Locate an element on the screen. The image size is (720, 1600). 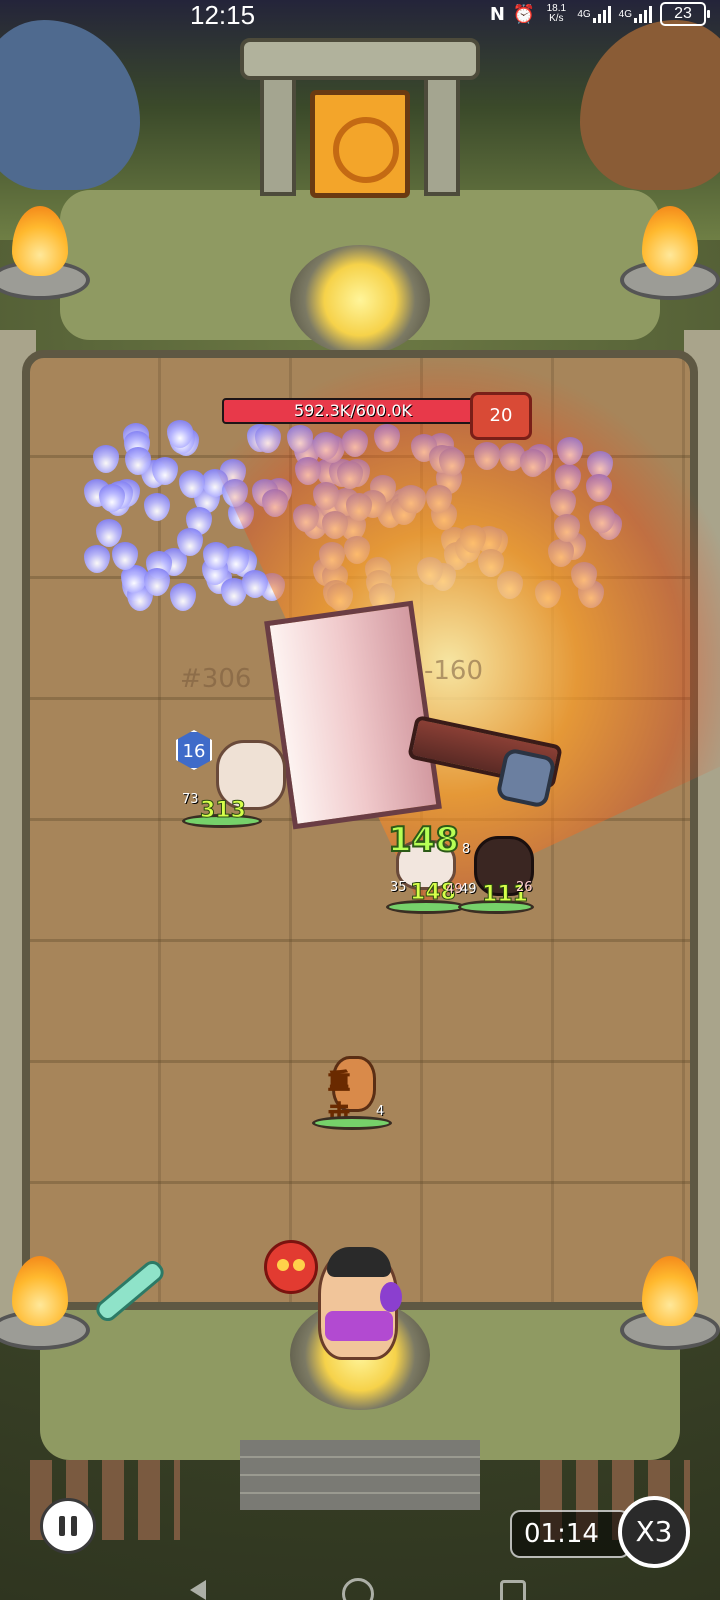
unit-top-level: 8 is located at coordinates (466, 849).